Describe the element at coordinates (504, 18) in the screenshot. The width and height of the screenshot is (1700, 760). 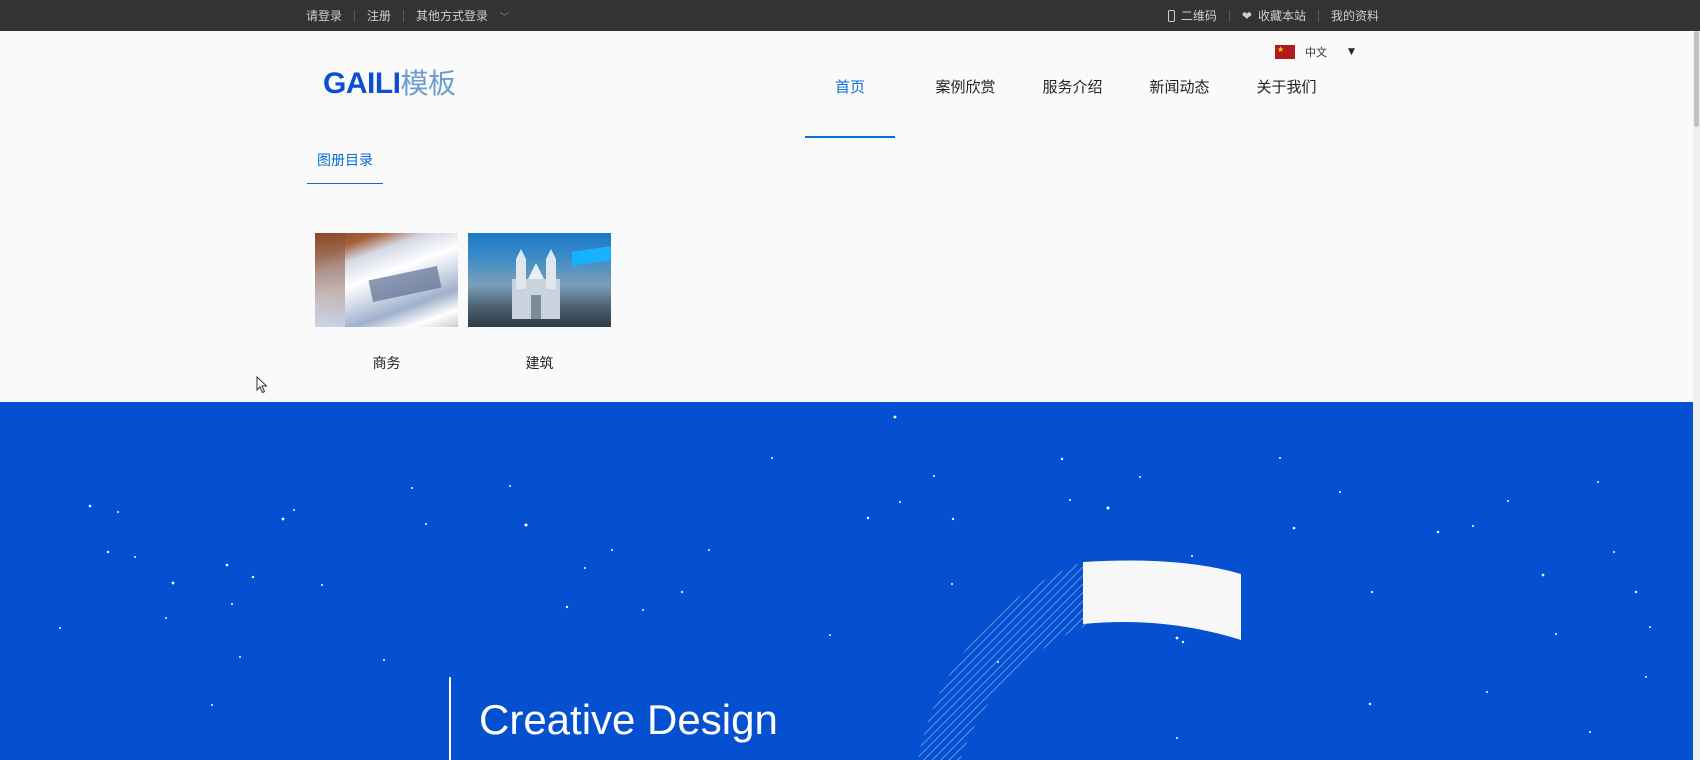
I see `chevron-down-icon: ﹀` at that location.